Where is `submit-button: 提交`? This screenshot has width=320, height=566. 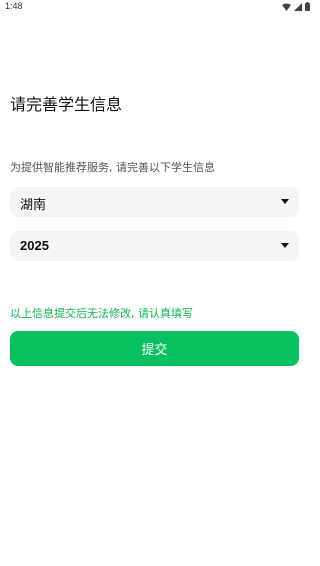
submit-button: 提交 is located at coordinates (154, 348).